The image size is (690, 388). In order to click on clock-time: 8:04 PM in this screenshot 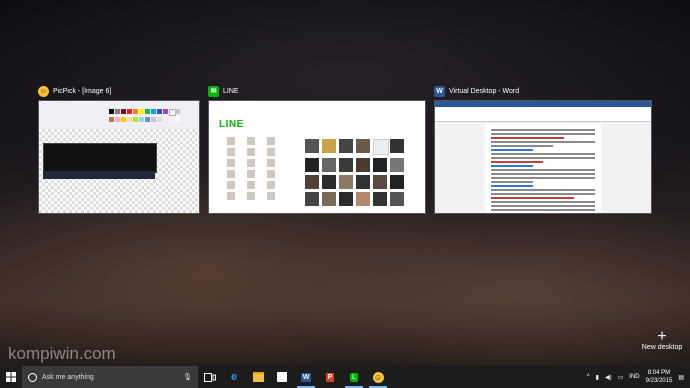, I will do `click(659, 373)`.